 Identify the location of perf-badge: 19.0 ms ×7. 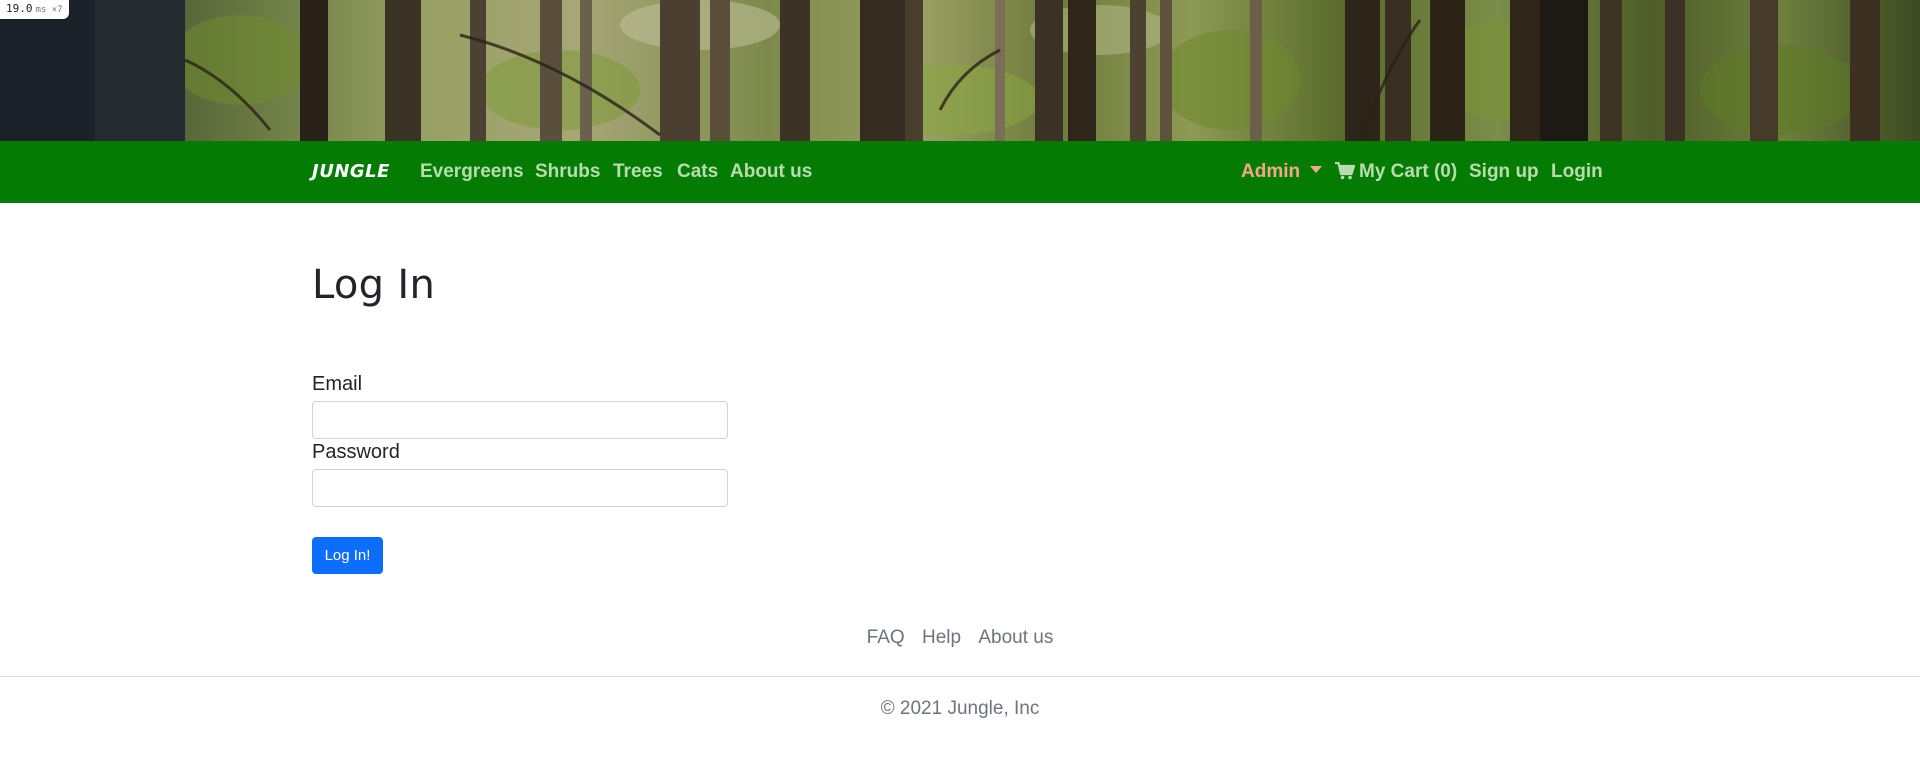
(34, 9).